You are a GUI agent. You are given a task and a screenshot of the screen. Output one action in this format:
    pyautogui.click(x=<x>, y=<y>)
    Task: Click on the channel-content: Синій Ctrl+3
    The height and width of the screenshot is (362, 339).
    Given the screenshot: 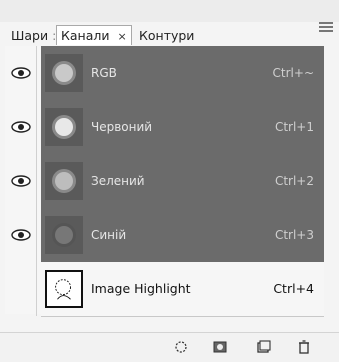 What is the action you would take?
    pyautogui.click(x=182, y=235)
    